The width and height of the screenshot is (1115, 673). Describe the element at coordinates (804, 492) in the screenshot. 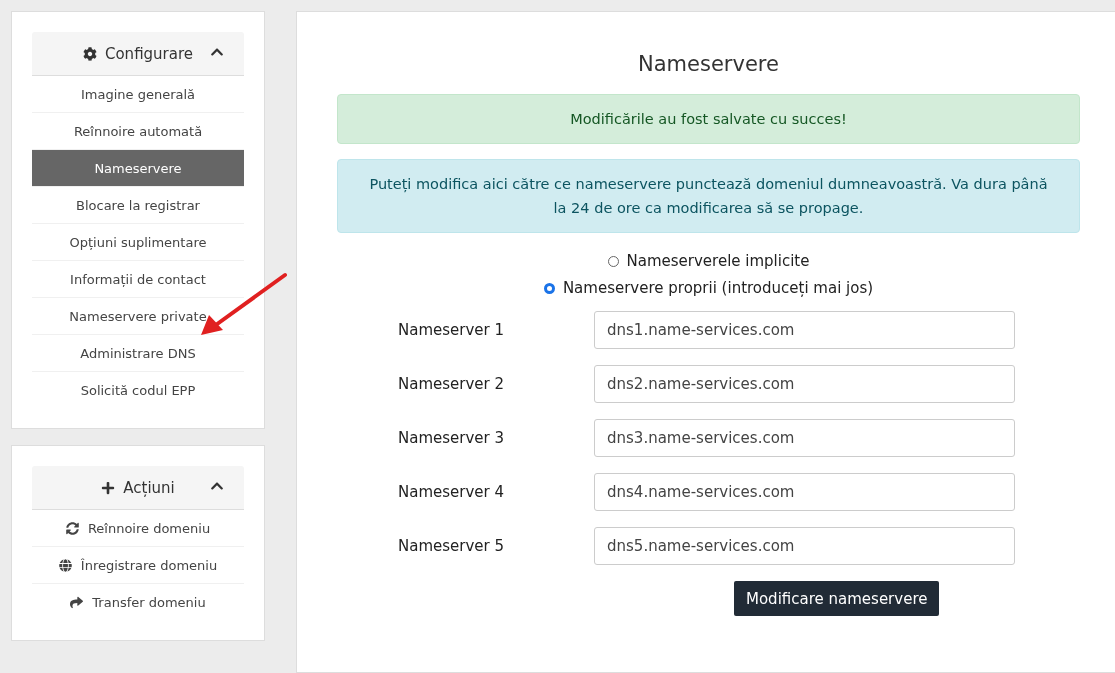

I see `input-field: dns4.name-services.com` at that location.